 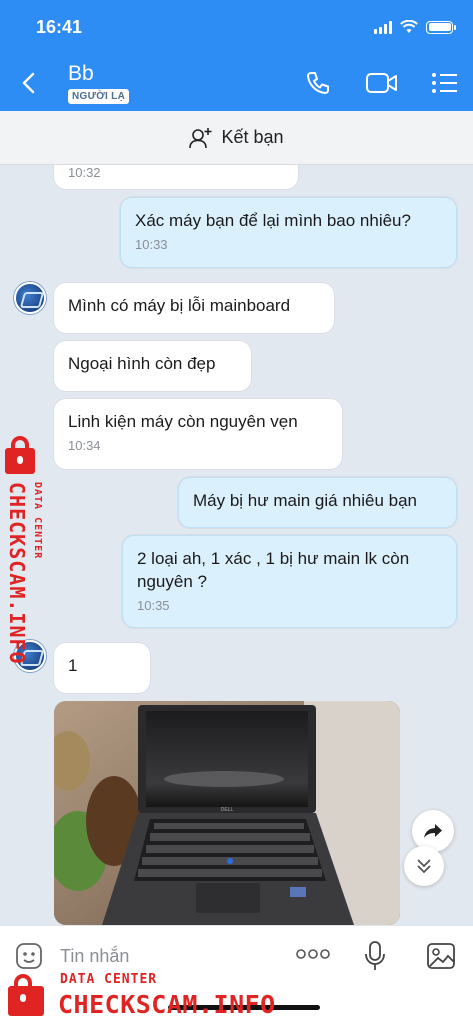 I want to click on more-icon, so click(x=313, y=954).